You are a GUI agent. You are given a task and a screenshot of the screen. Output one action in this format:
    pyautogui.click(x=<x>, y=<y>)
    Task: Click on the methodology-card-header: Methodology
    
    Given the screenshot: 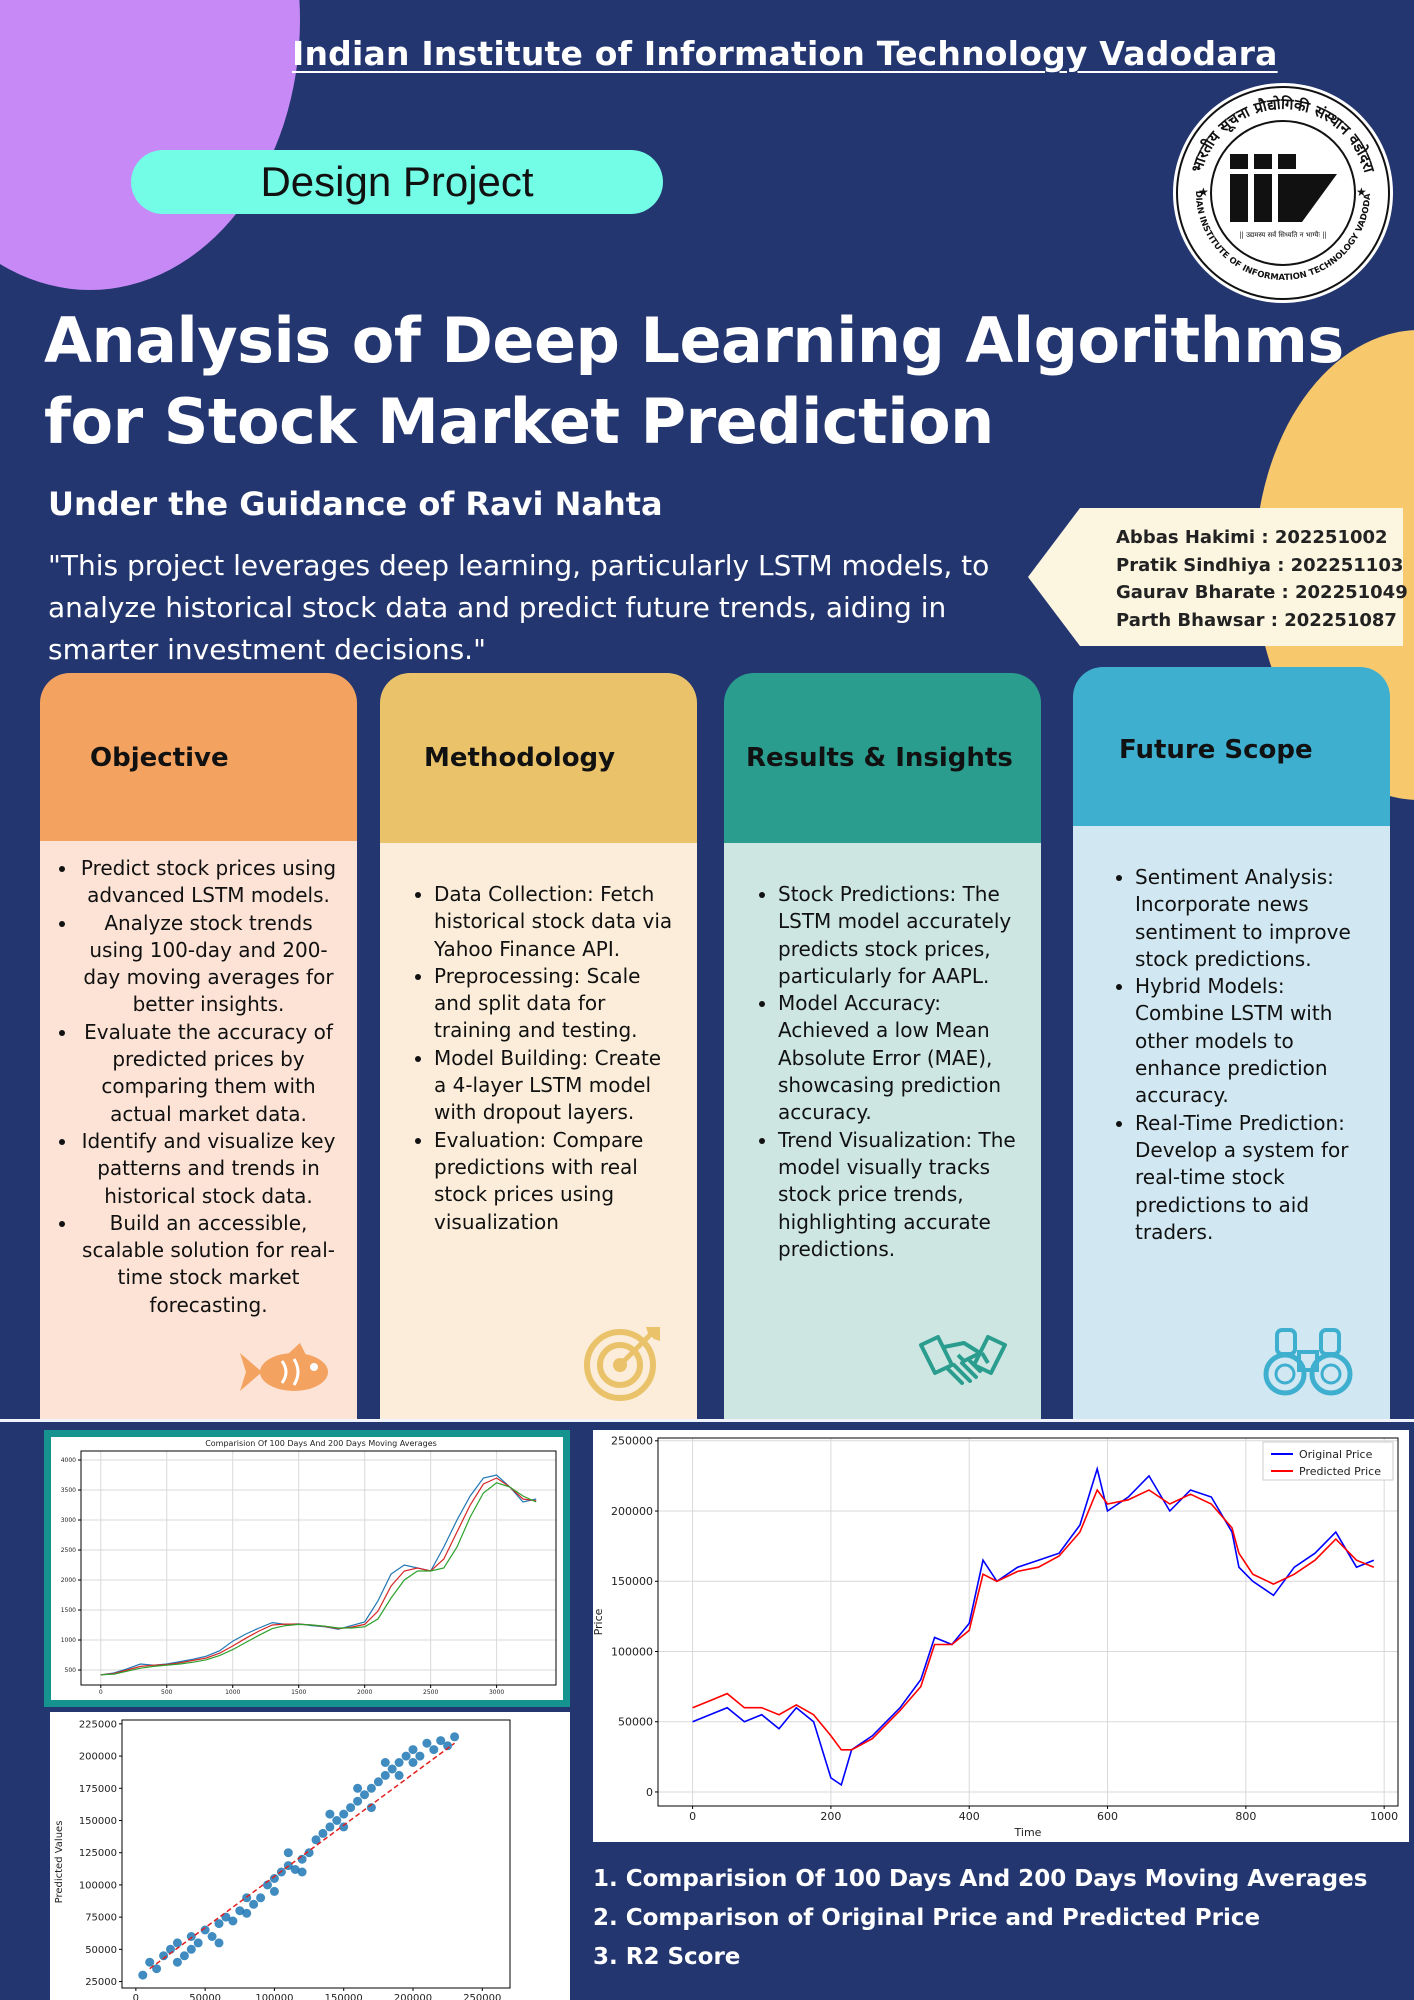 What is the action you would take?
    pyautogui.click(x=538, y=758)
    